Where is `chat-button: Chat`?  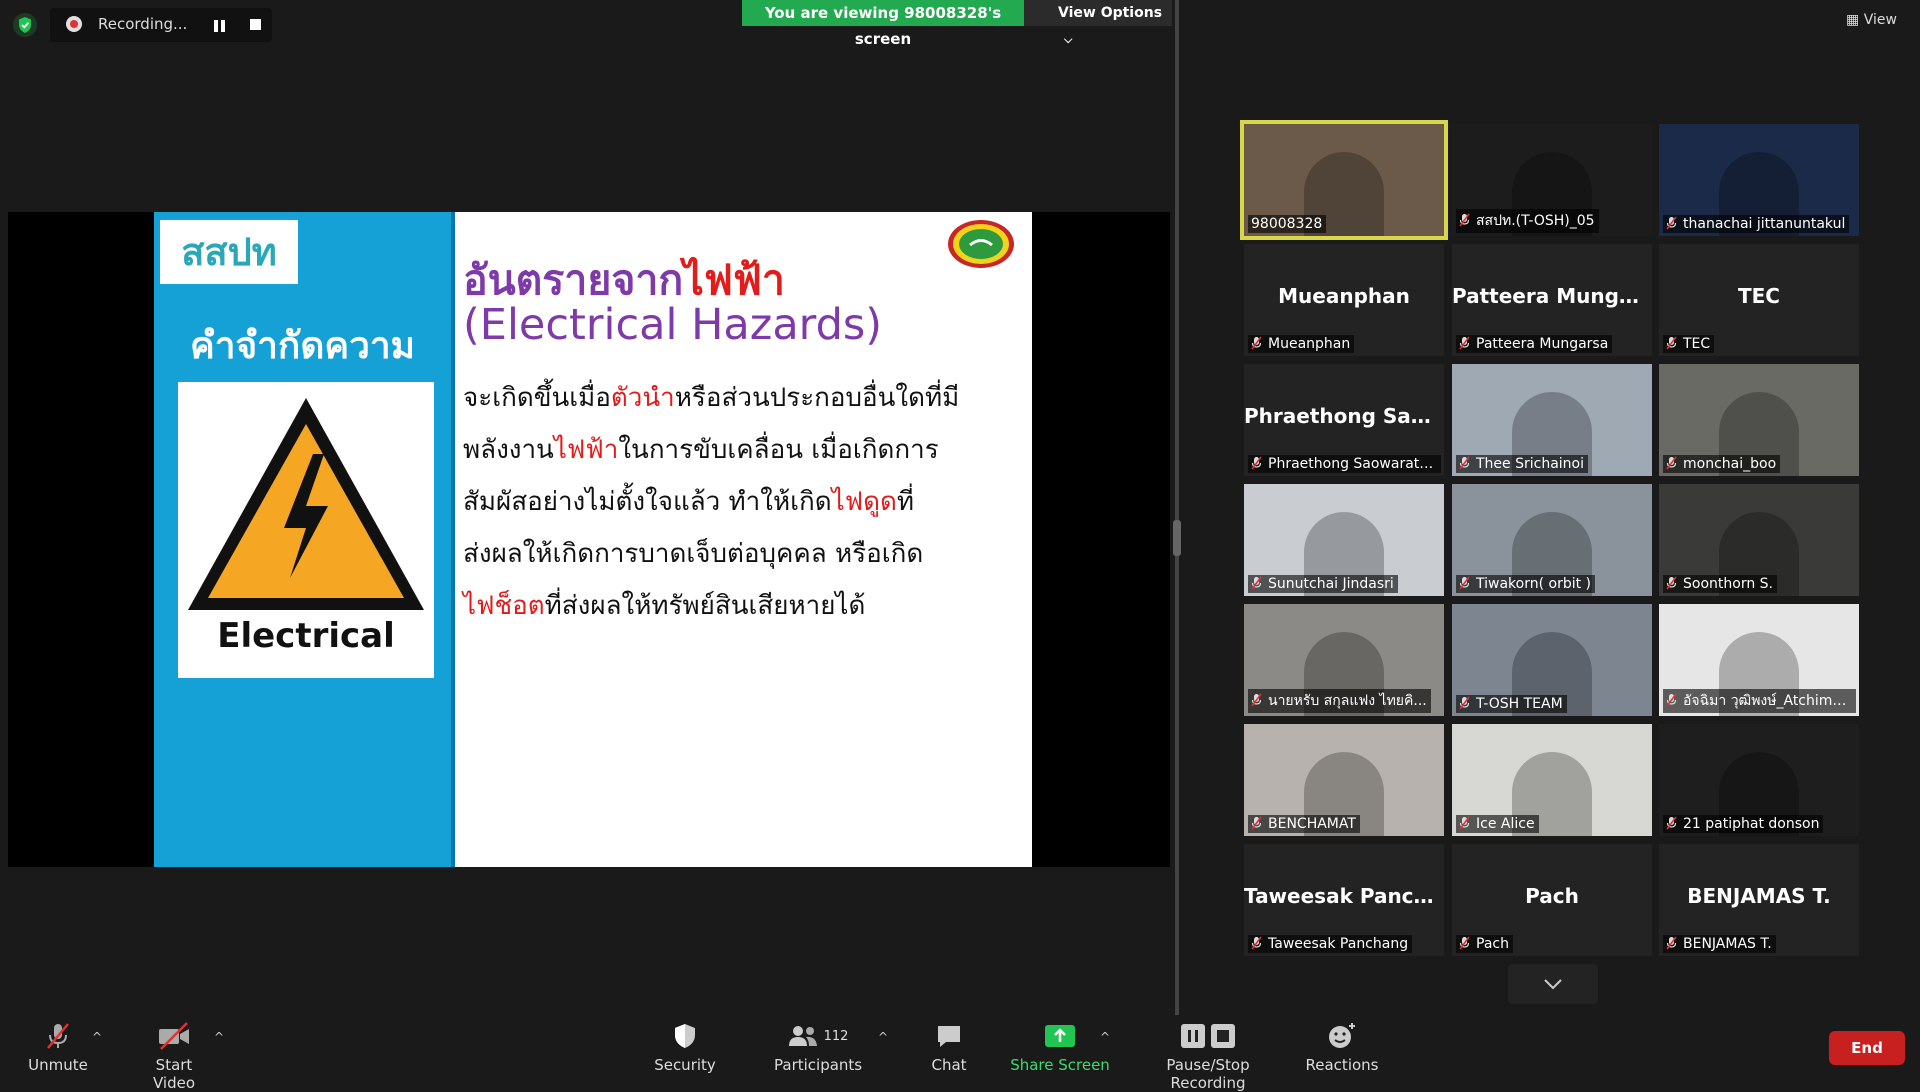 chat-button: Chat is located at coordinates (949, 1047).